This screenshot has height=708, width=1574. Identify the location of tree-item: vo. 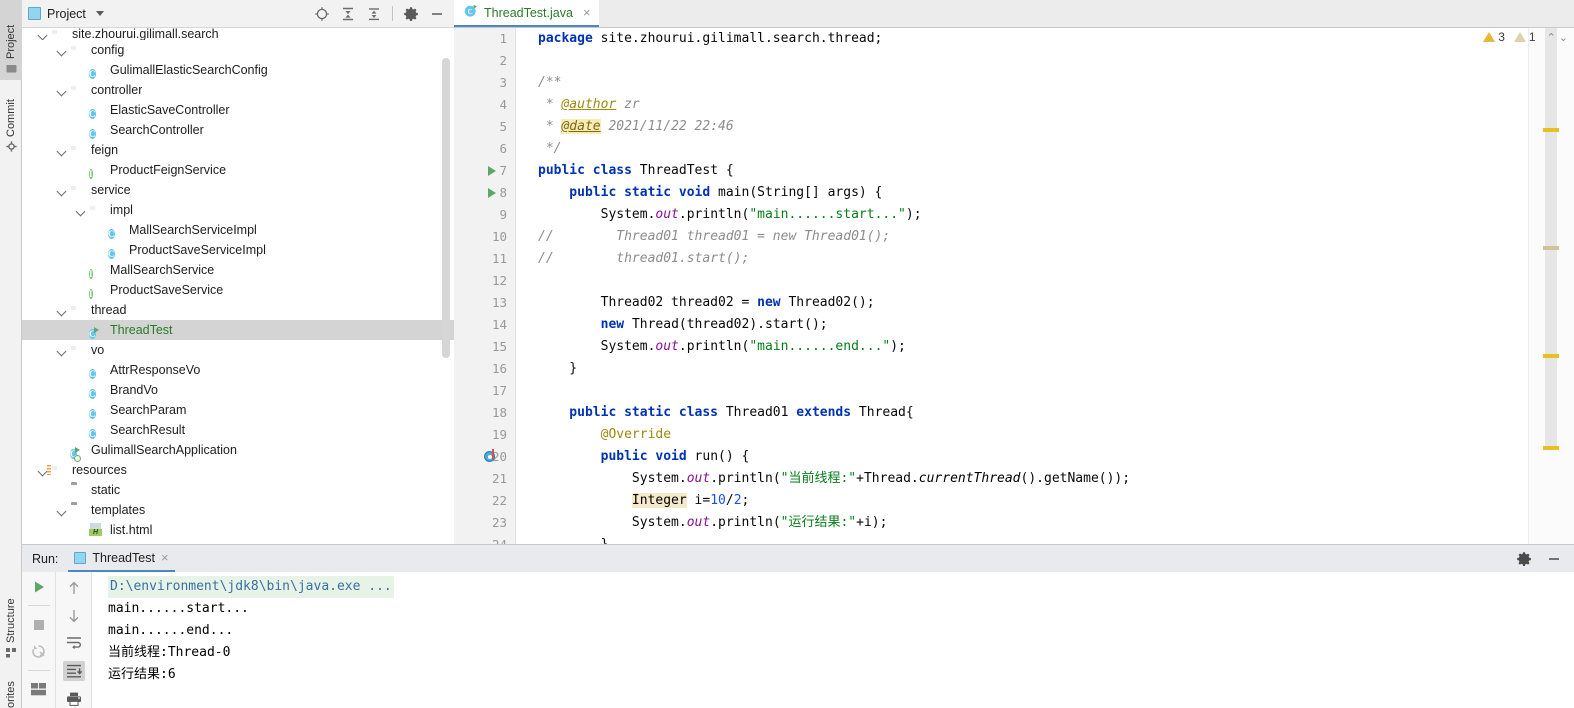
(238, 350).